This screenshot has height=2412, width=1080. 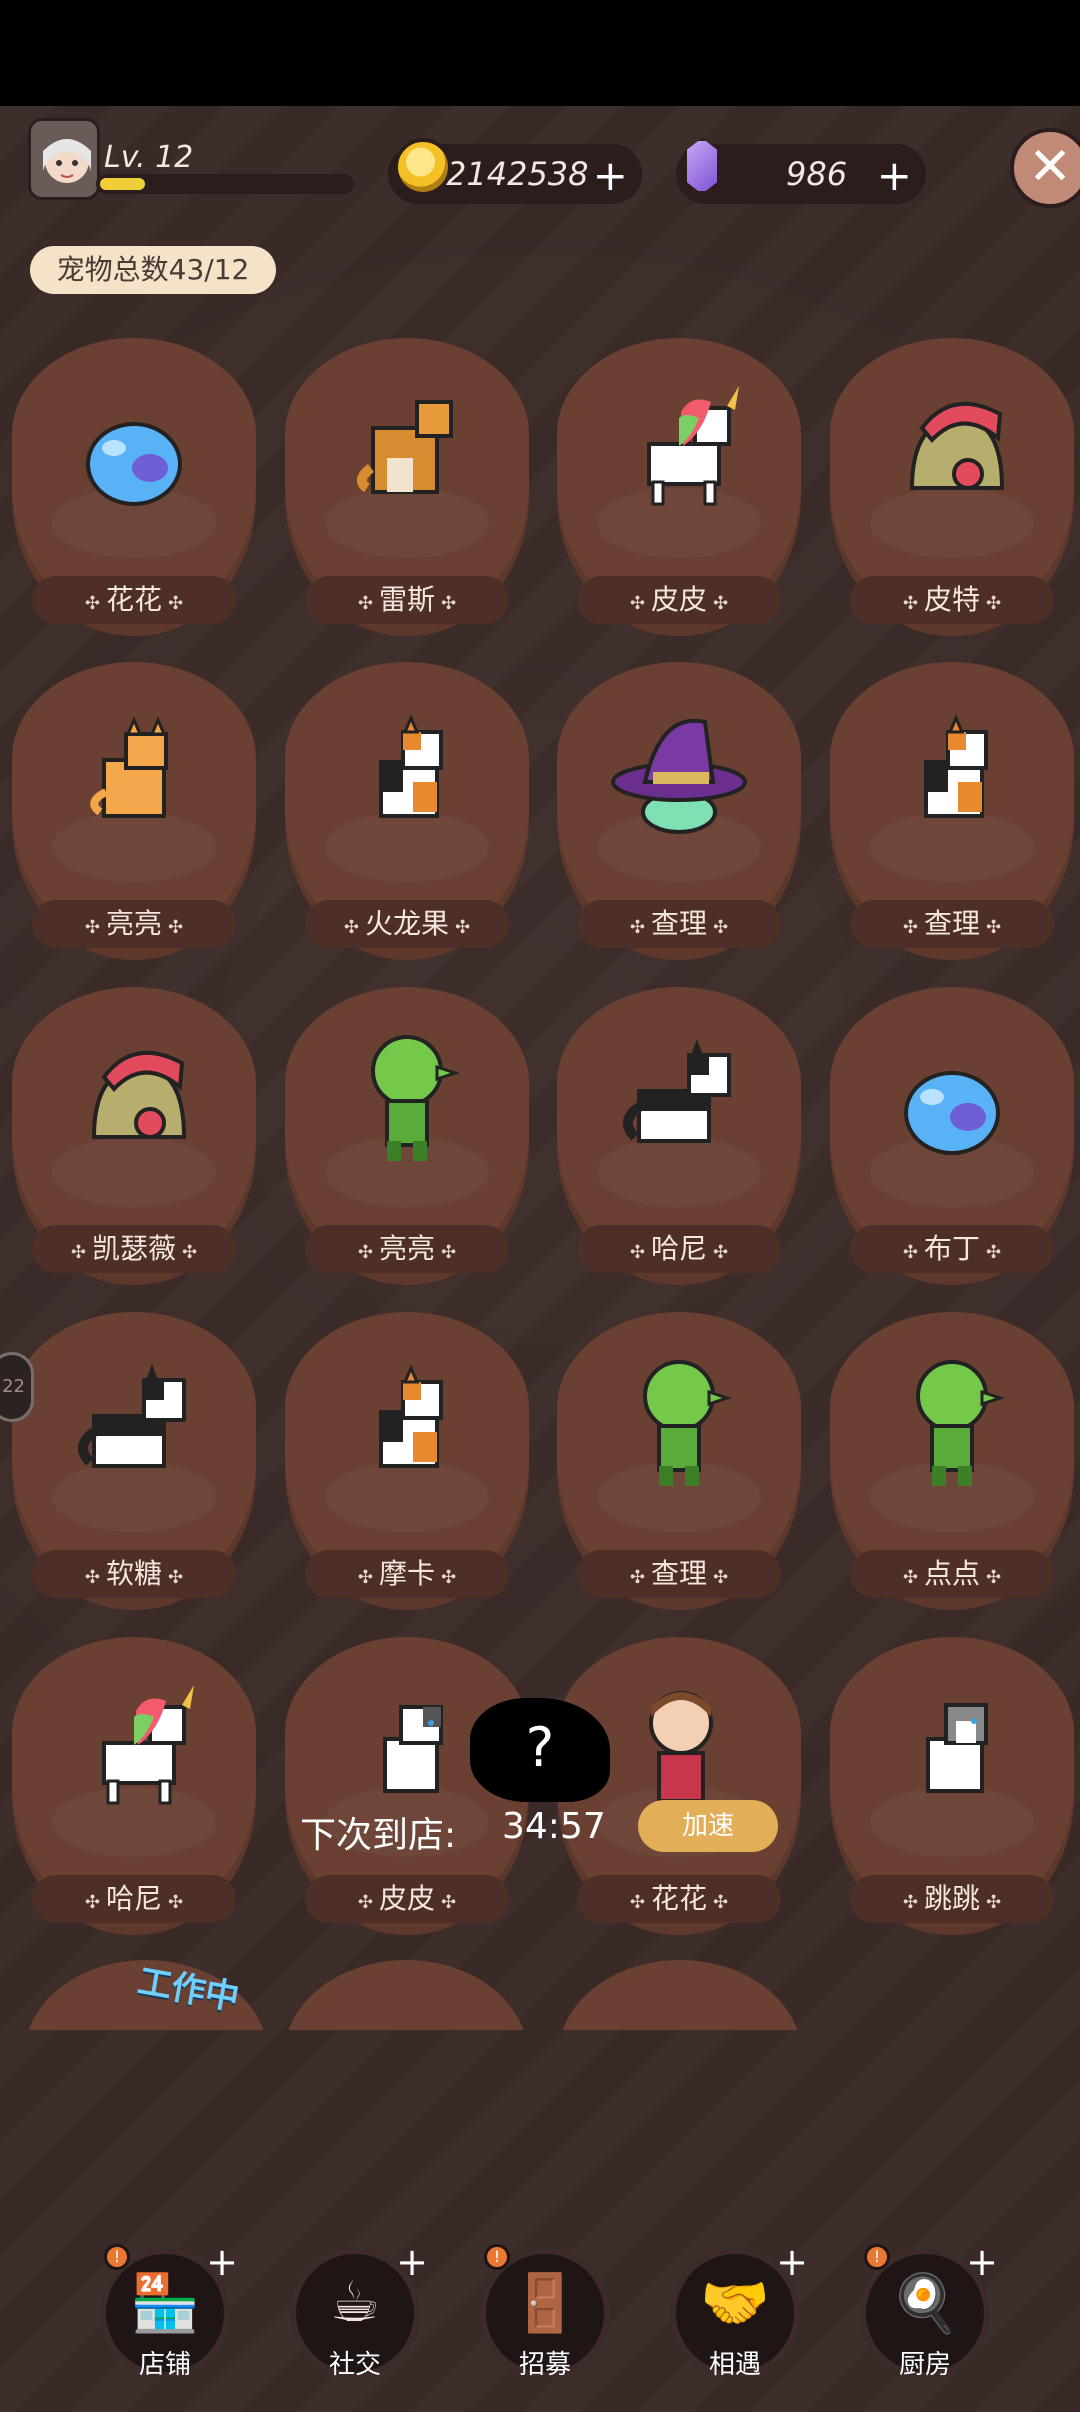 I want to click on pet-name-label: 点点, so click(x=952, y=1574).